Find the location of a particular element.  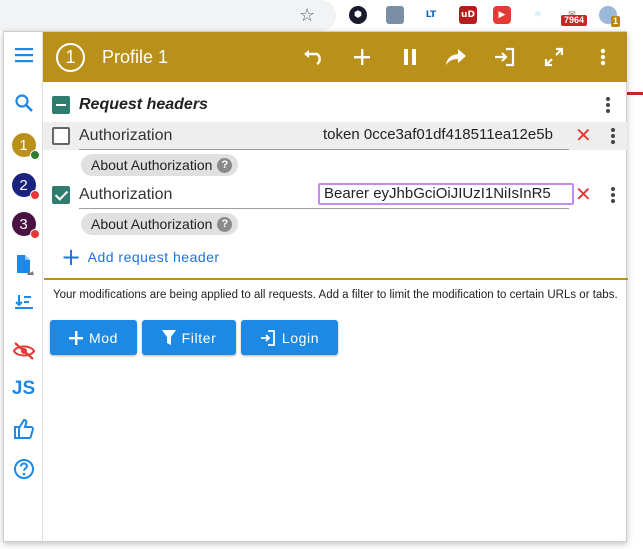

profile-menu-button is located at coordinates (603, 57).